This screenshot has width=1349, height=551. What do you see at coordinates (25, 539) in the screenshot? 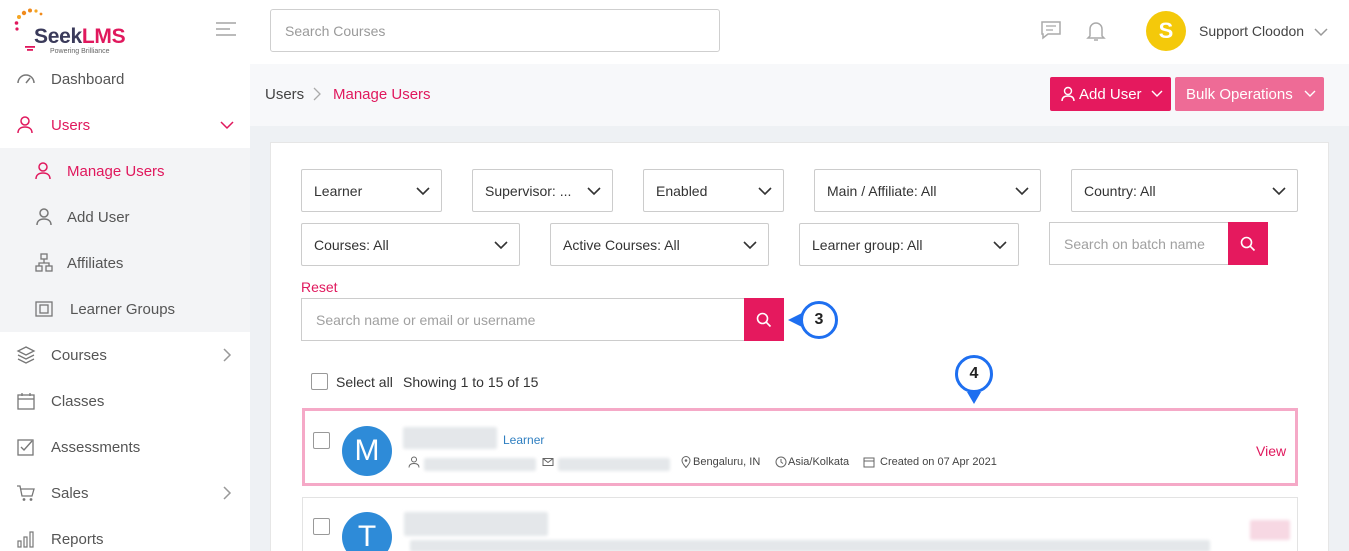
I see `bar-chart-icon` at bounding box center [25, 539].